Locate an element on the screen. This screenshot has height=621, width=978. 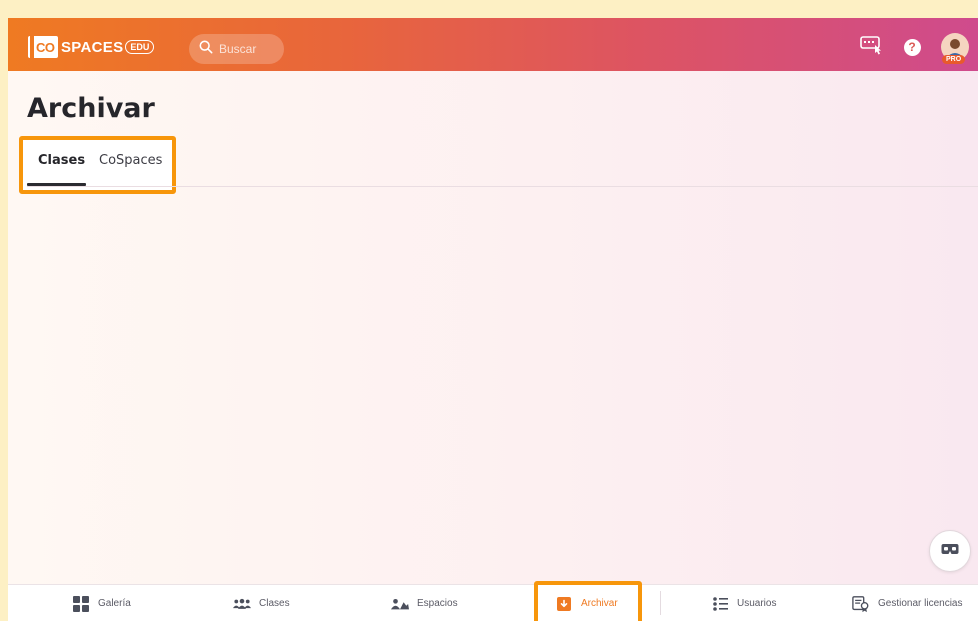
page-title: Archivar is located at coordinates (91, 108).